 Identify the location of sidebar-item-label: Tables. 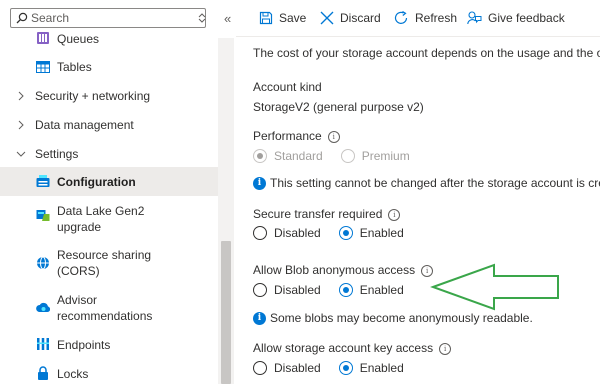
(74, 67).